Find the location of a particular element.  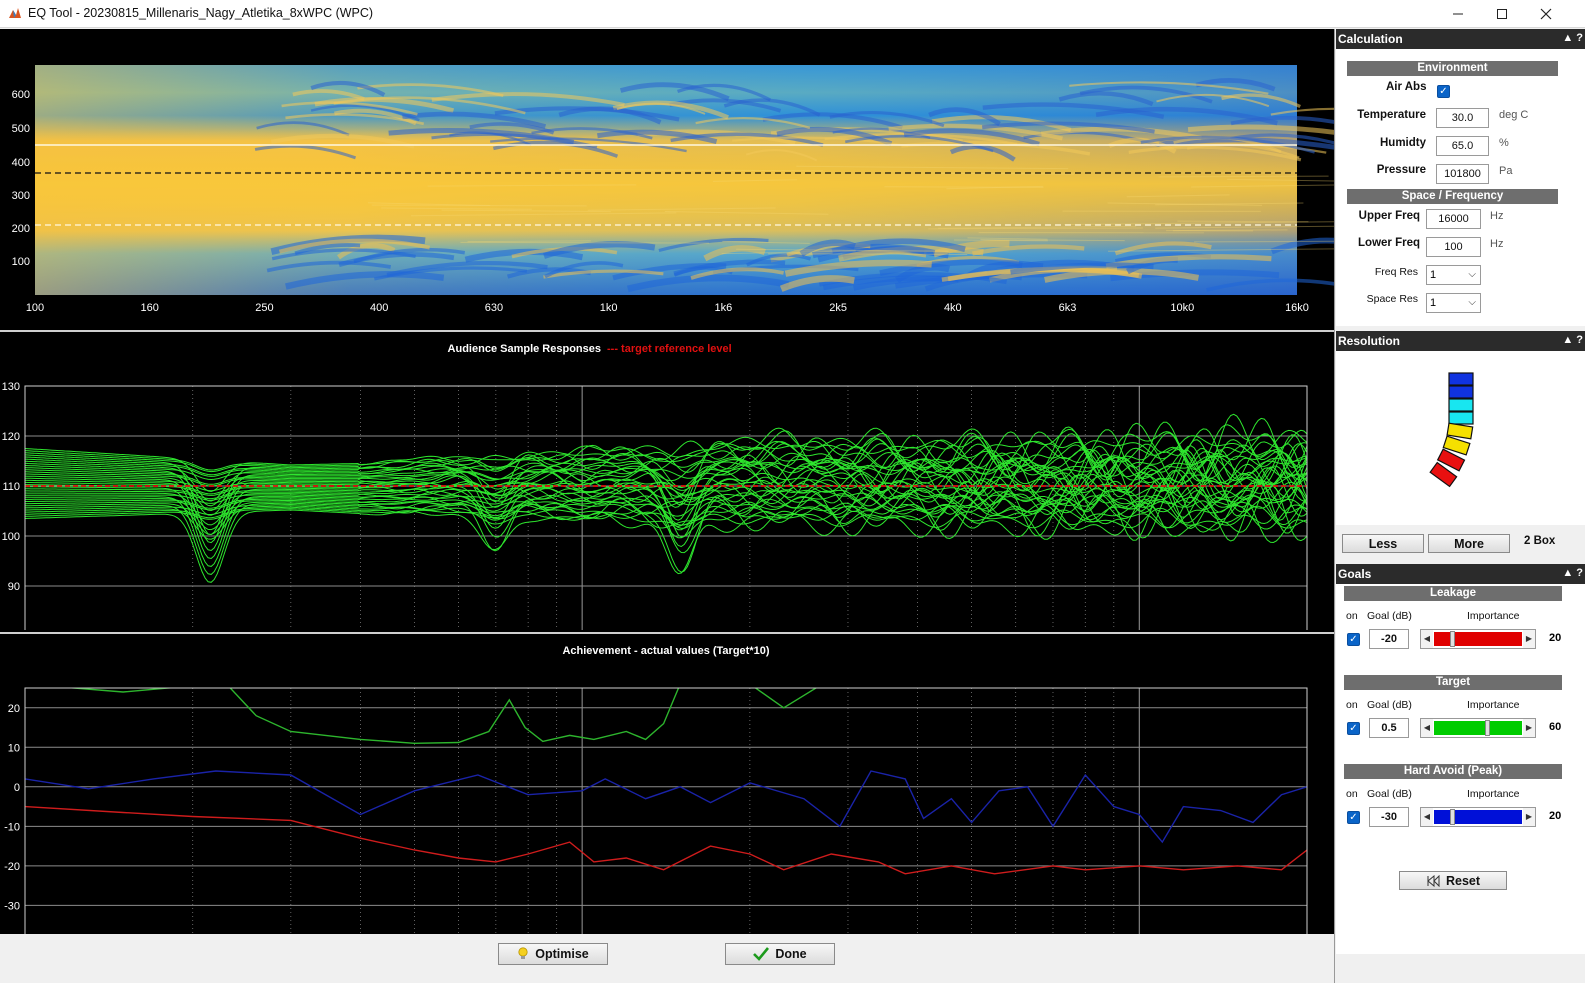

loudspeaker-array-diagram is located at coordinates (1451, 430).